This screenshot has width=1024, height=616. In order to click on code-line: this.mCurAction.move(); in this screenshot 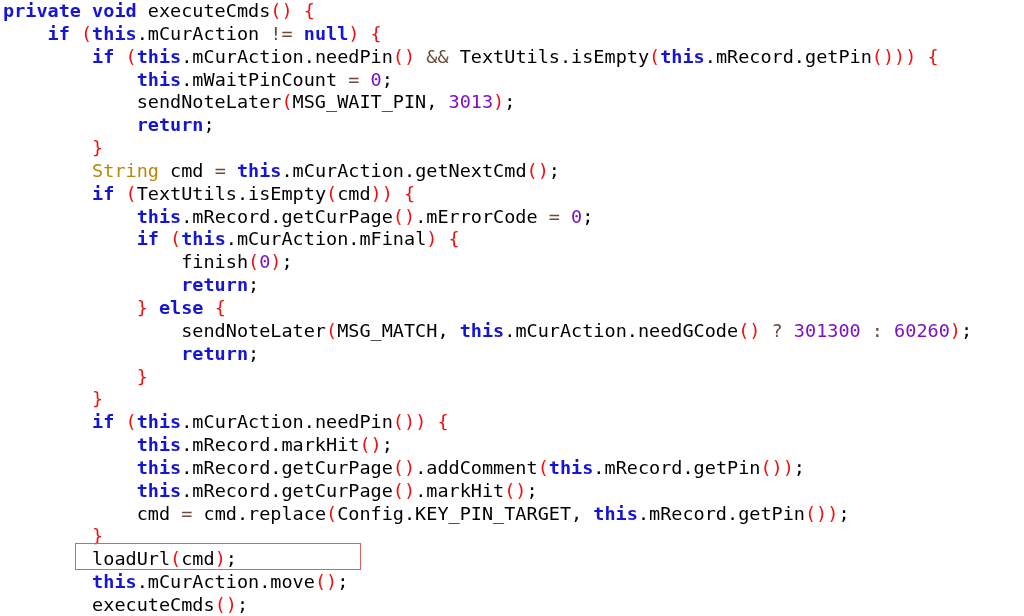, I will do `click(220, 582)`.